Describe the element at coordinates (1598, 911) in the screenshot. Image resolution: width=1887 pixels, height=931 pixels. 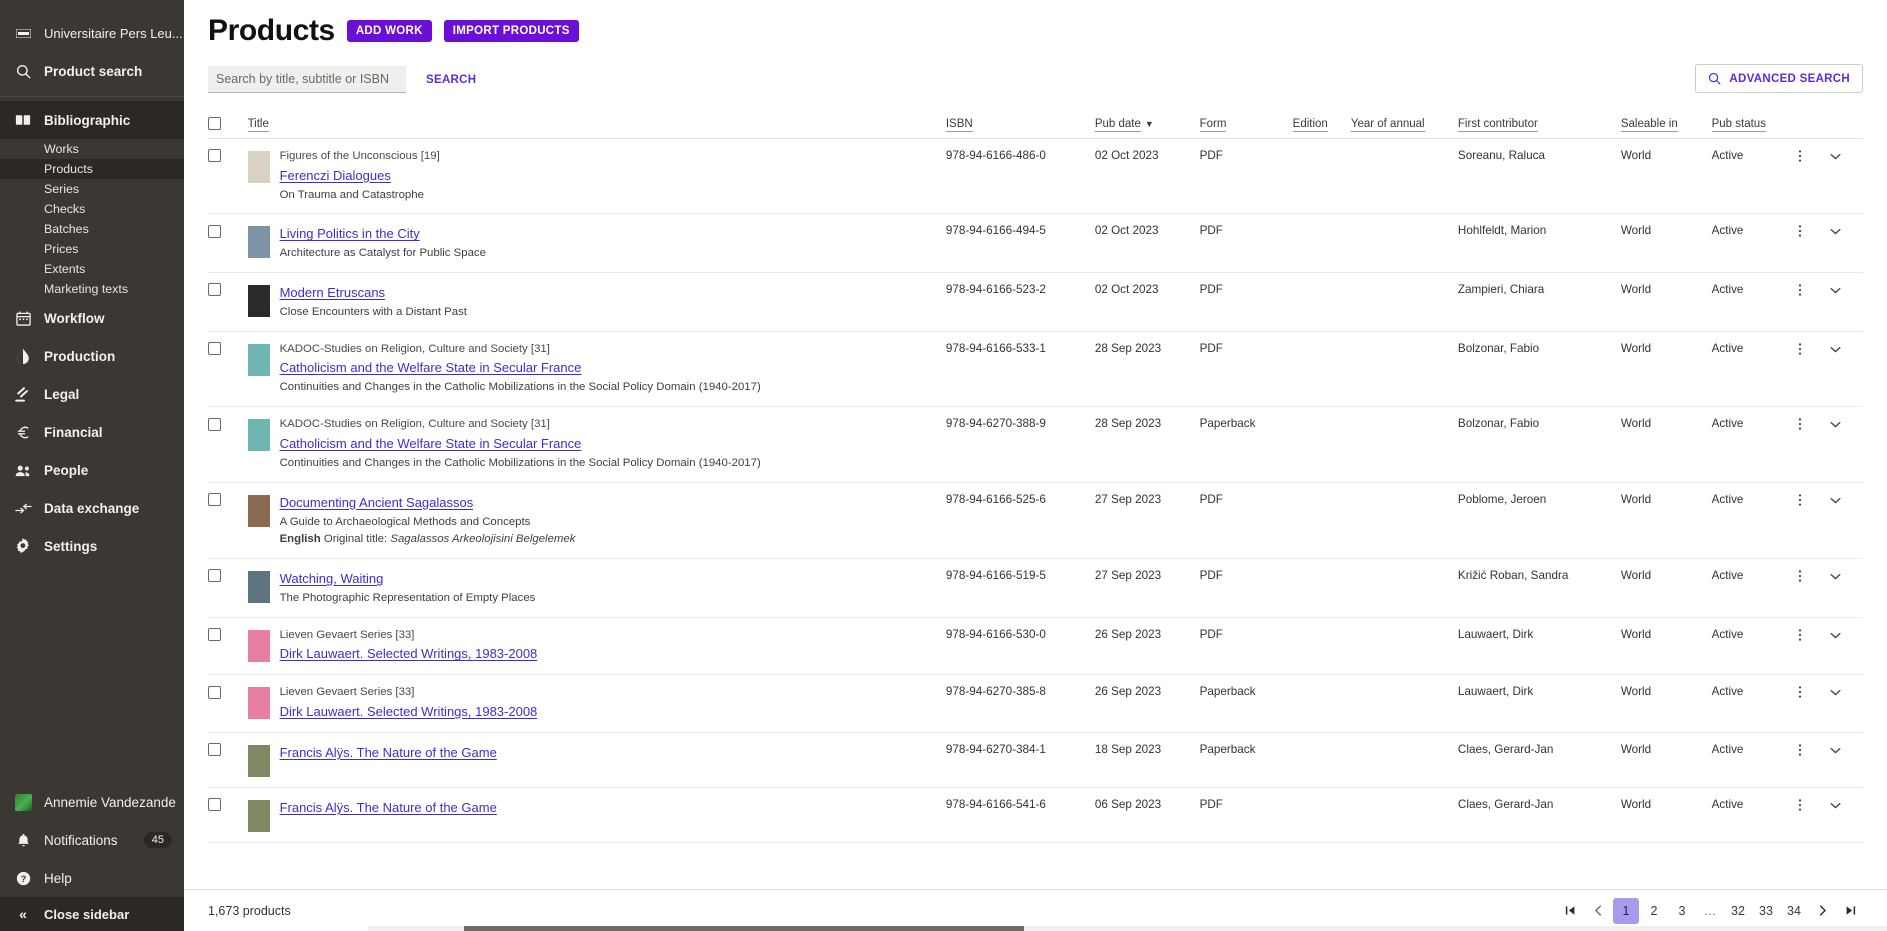
I see `pagination-prev-button` at that location.